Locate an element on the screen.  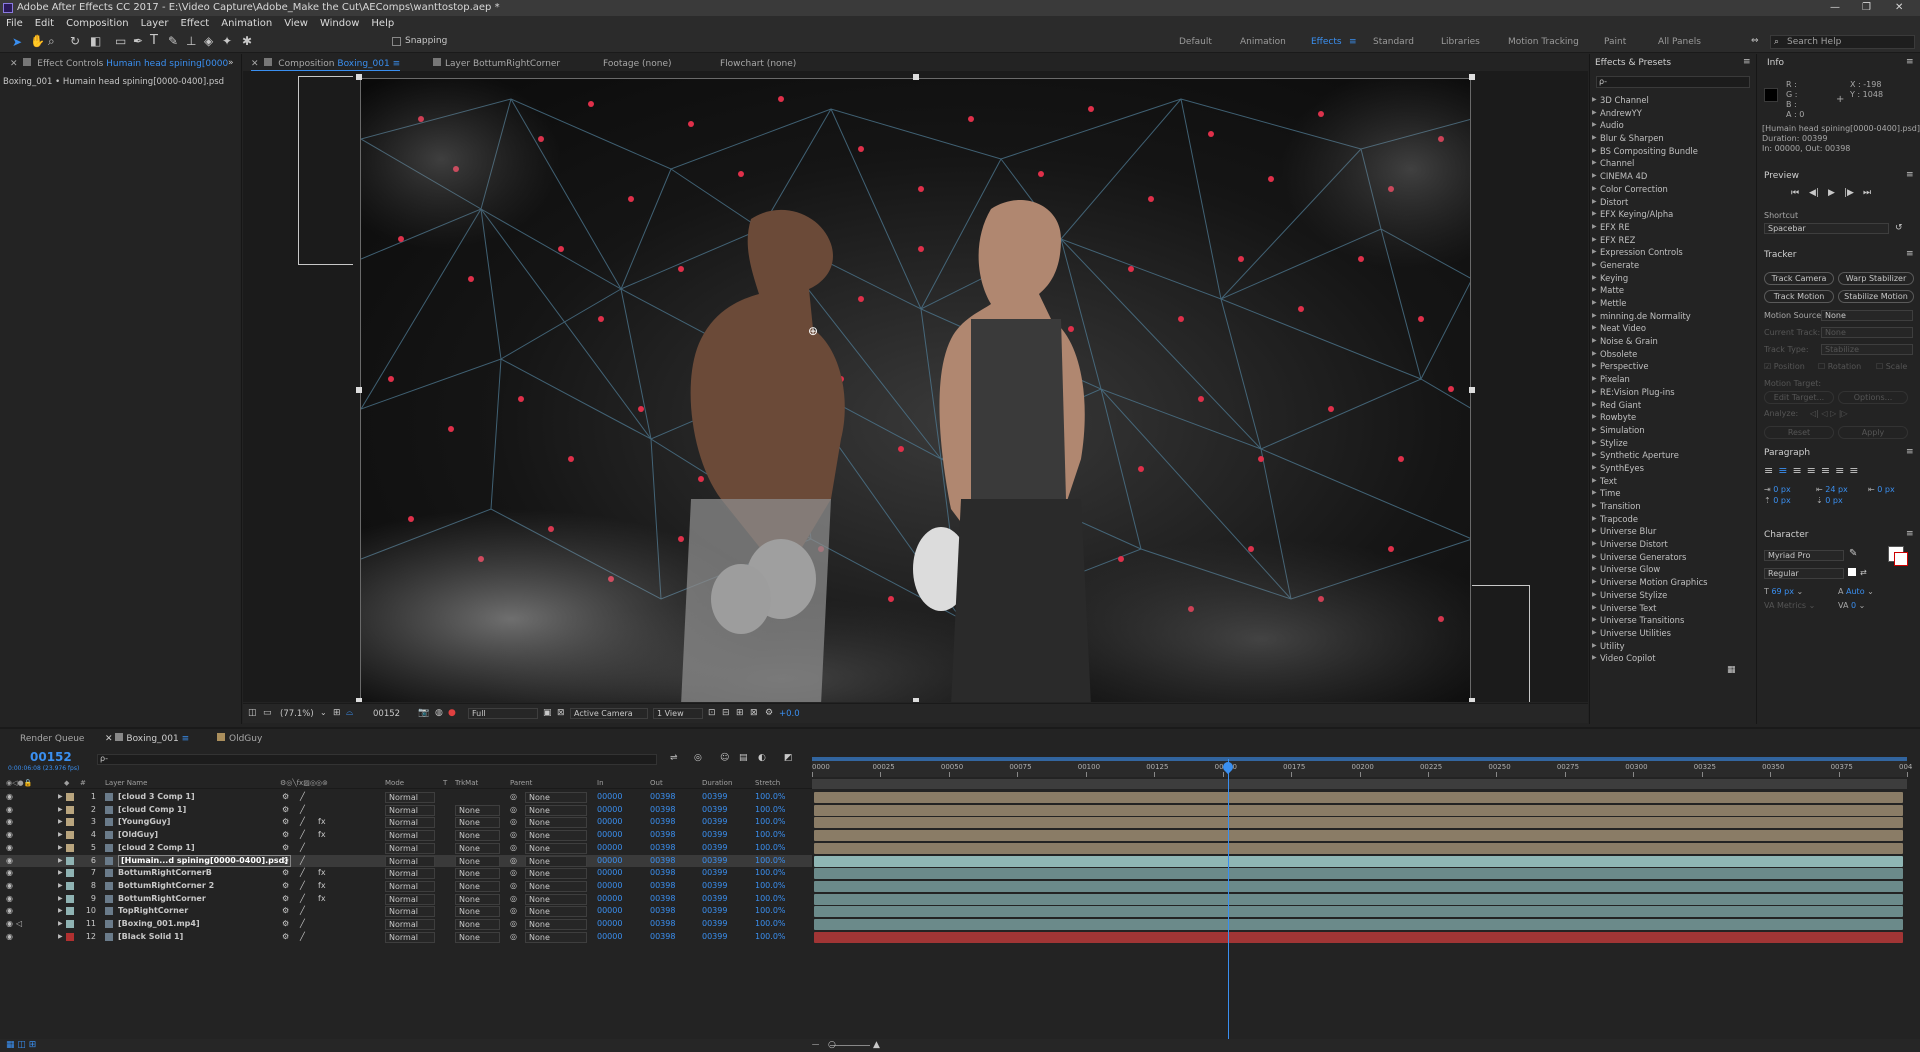
mask-visibility-icon: ⌓ is located at coordinates (349, 713).